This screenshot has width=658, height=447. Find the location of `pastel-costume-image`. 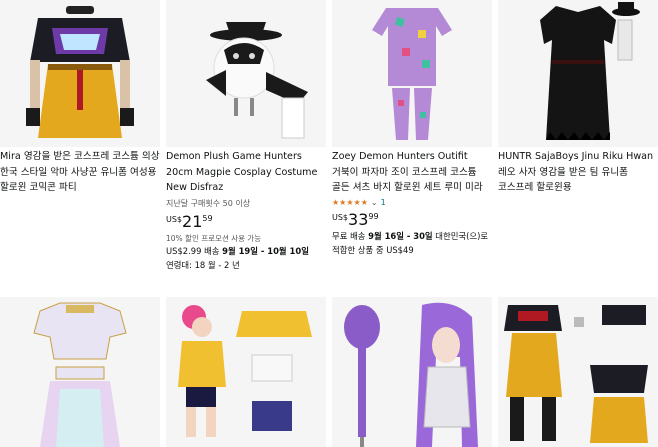

pastel-costume-image is located at coordinates (80, 372).